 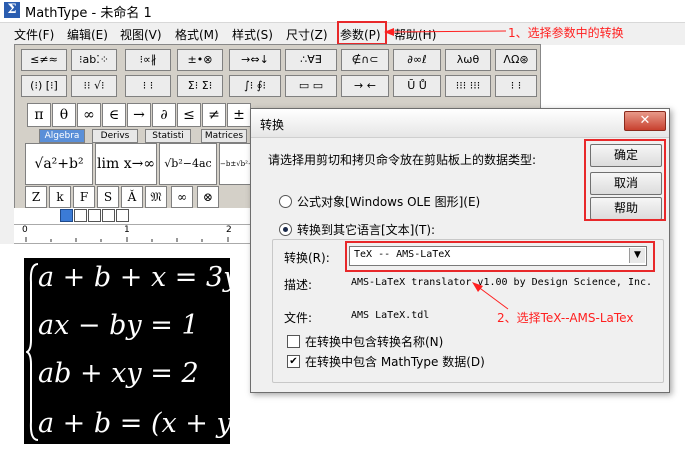 I want to click on small-symbol-s: S, so click(x=108, y=197).